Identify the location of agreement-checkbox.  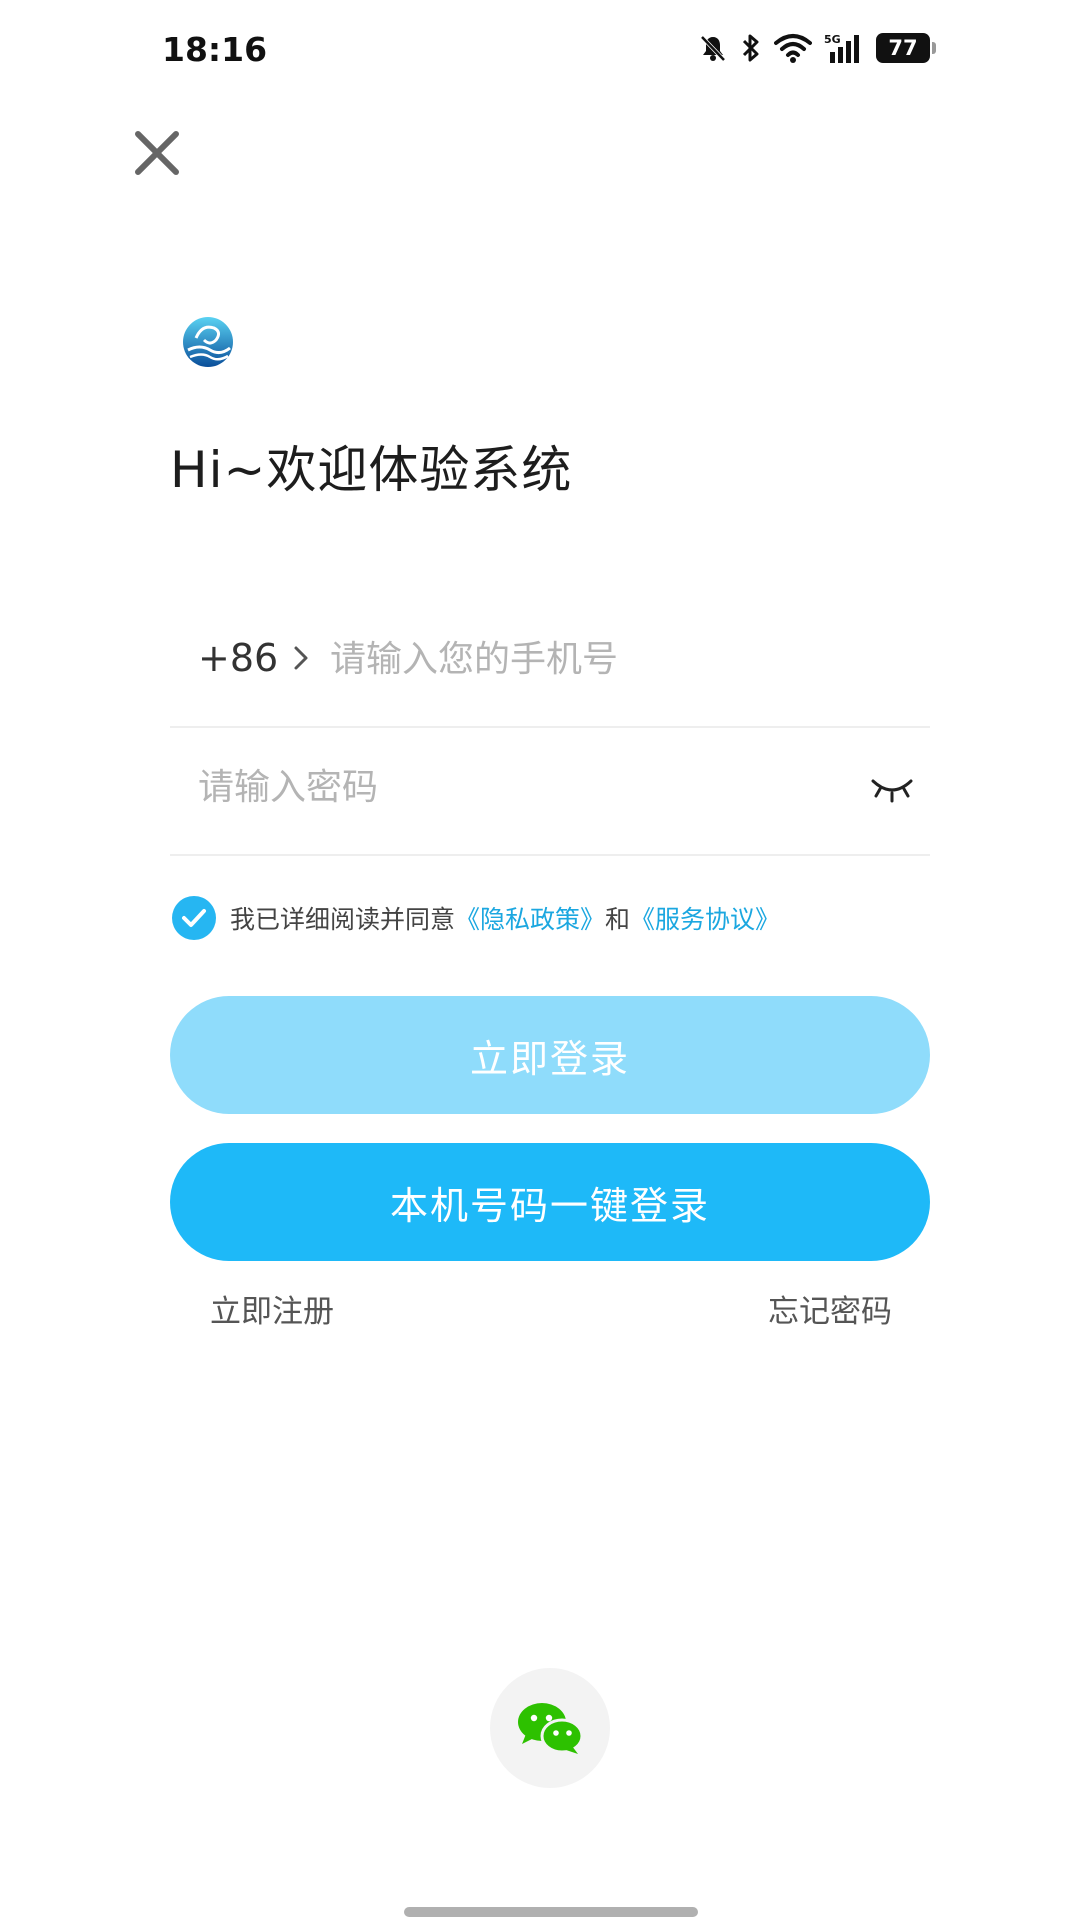
(194, 918).